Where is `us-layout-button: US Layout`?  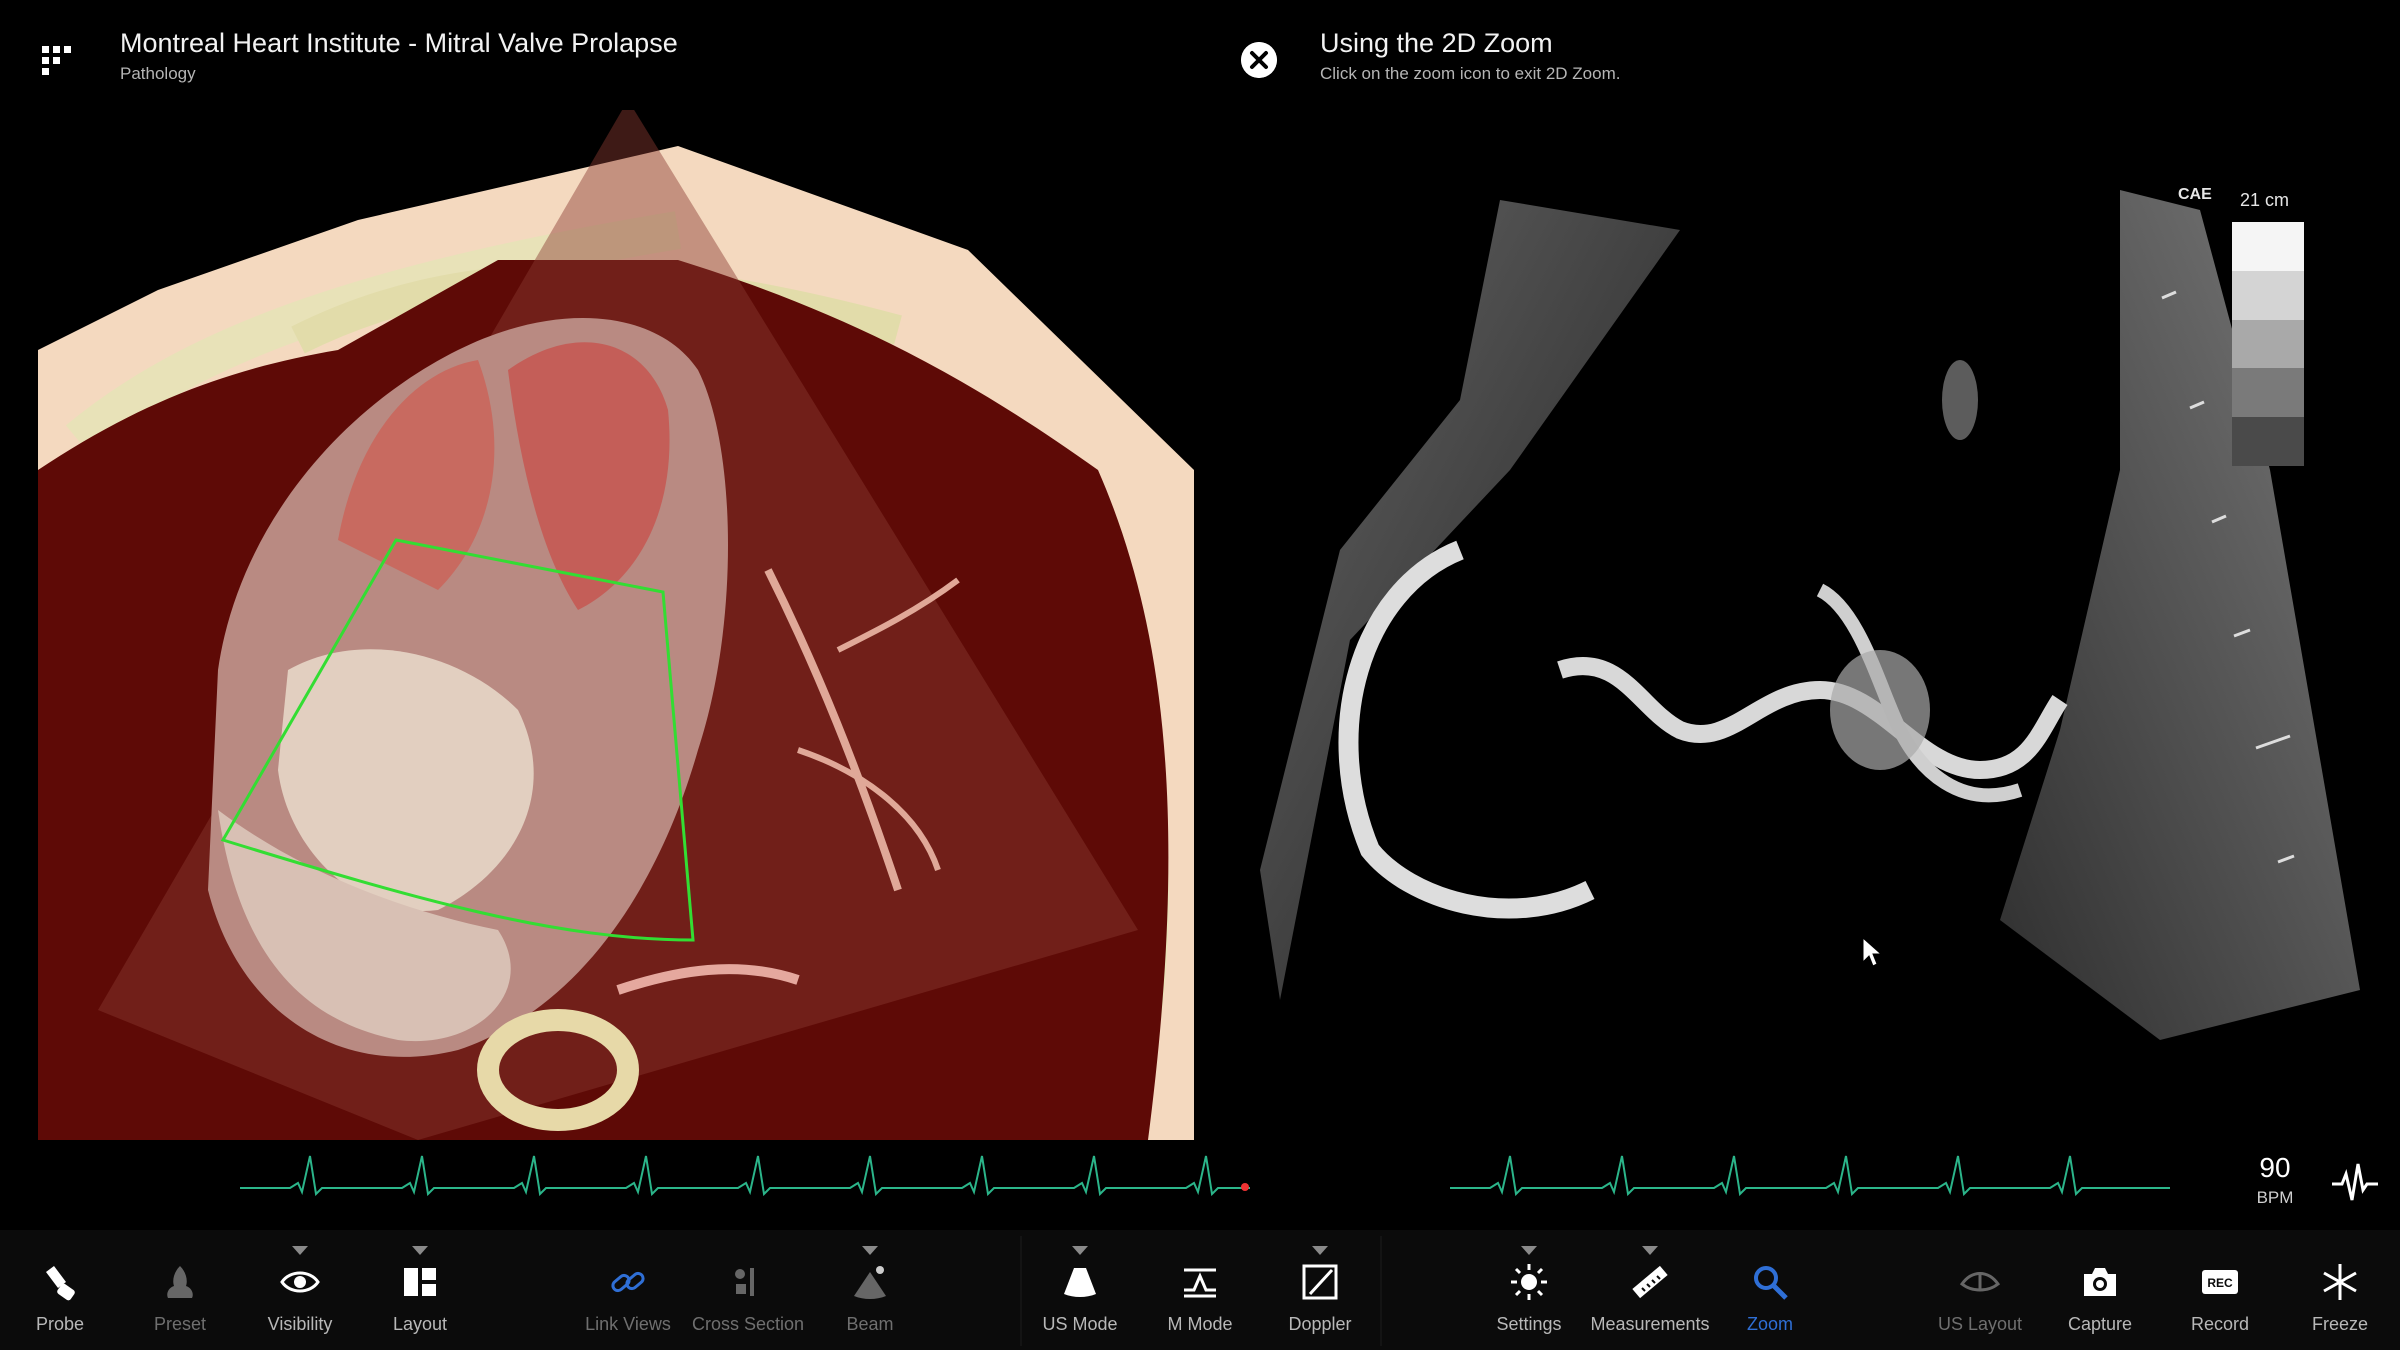
us-layout-button: US Layout is located at coordinates (1980, 1298).